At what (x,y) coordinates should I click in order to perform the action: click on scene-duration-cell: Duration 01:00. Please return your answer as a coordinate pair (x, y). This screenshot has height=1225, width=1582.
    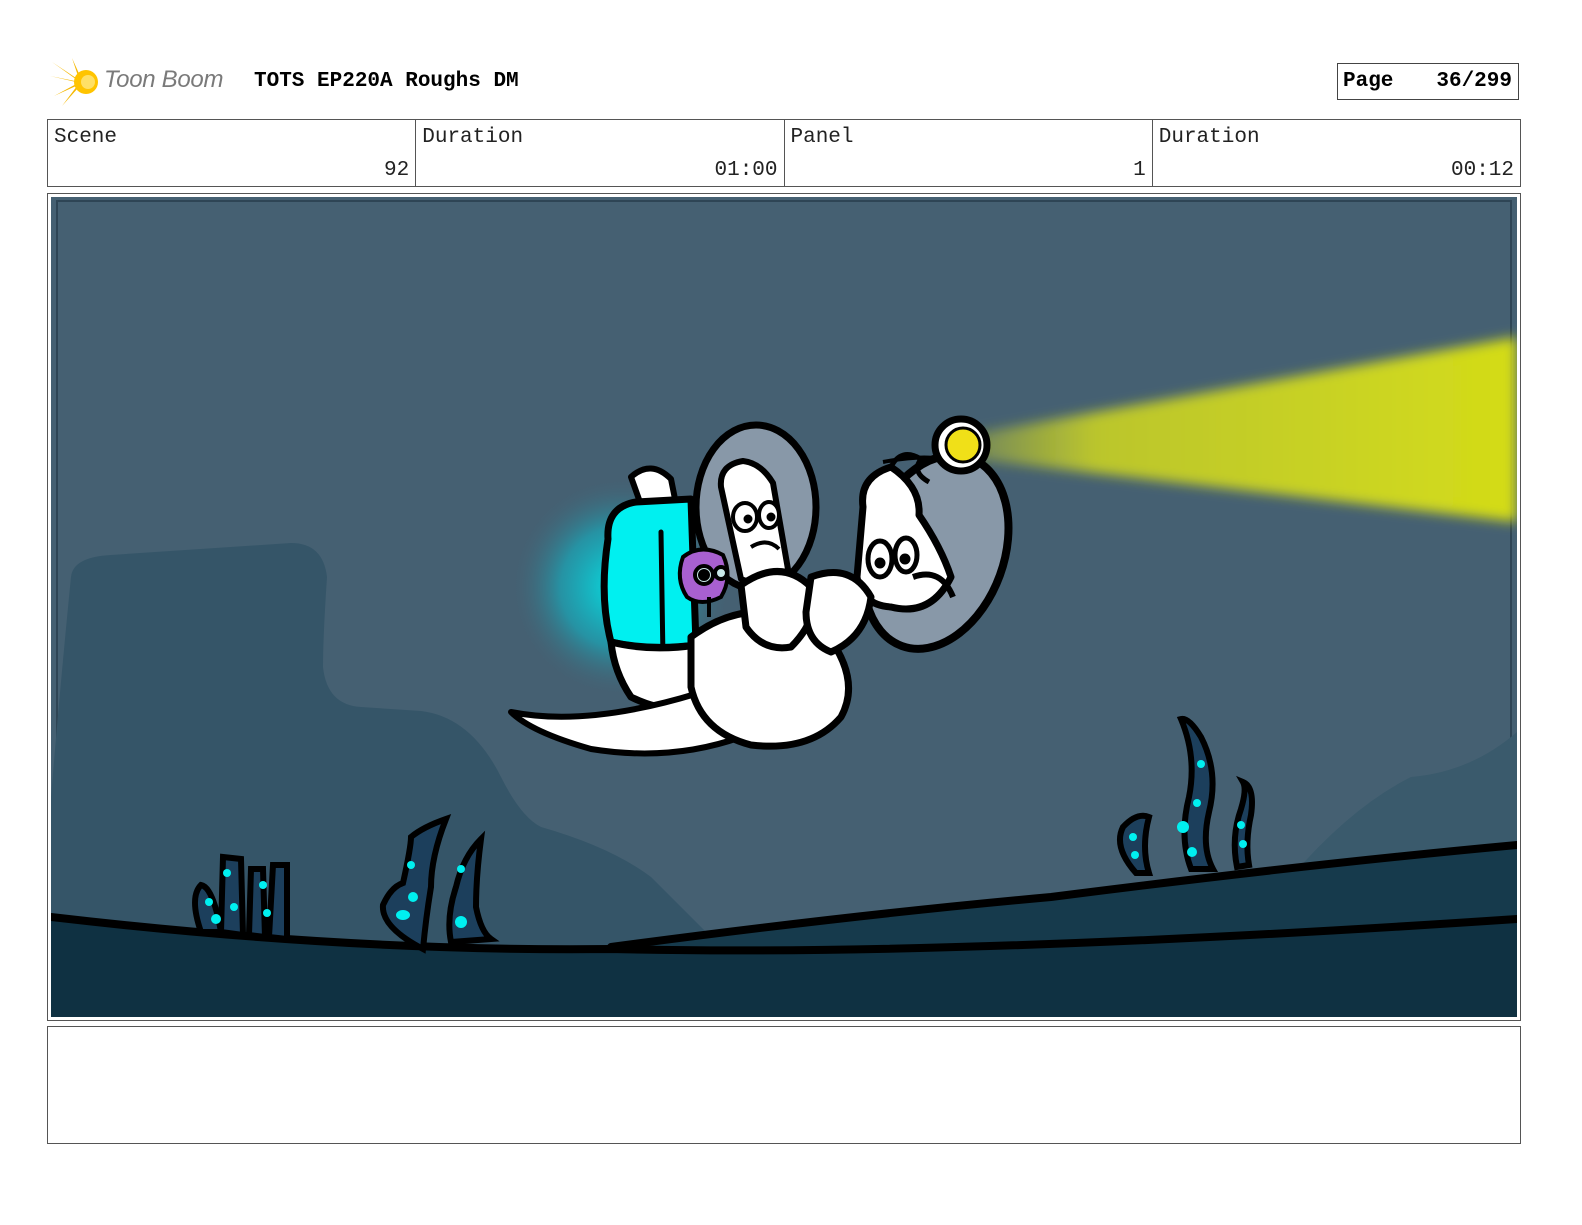
    Looking at the image, I should click on (600, 153).